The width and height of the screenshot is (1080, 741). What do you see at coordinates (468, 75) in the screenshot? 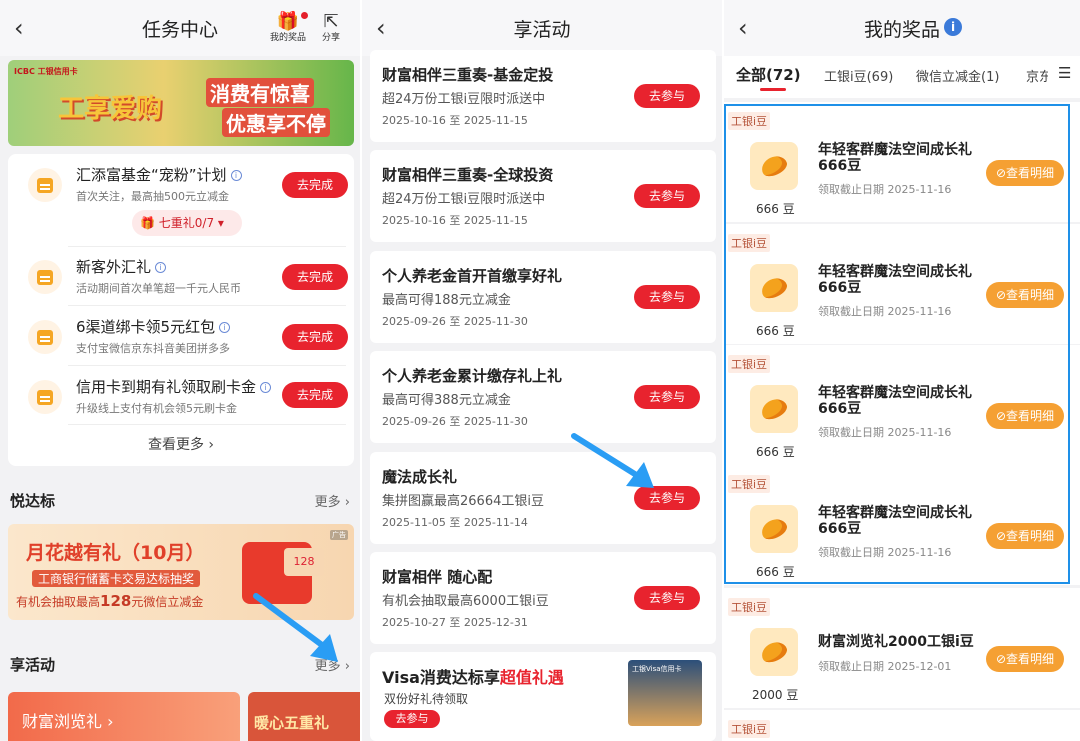
I see `activity-name: 财富相伴三重奏-基金定投` at bounding box center [468, 75].